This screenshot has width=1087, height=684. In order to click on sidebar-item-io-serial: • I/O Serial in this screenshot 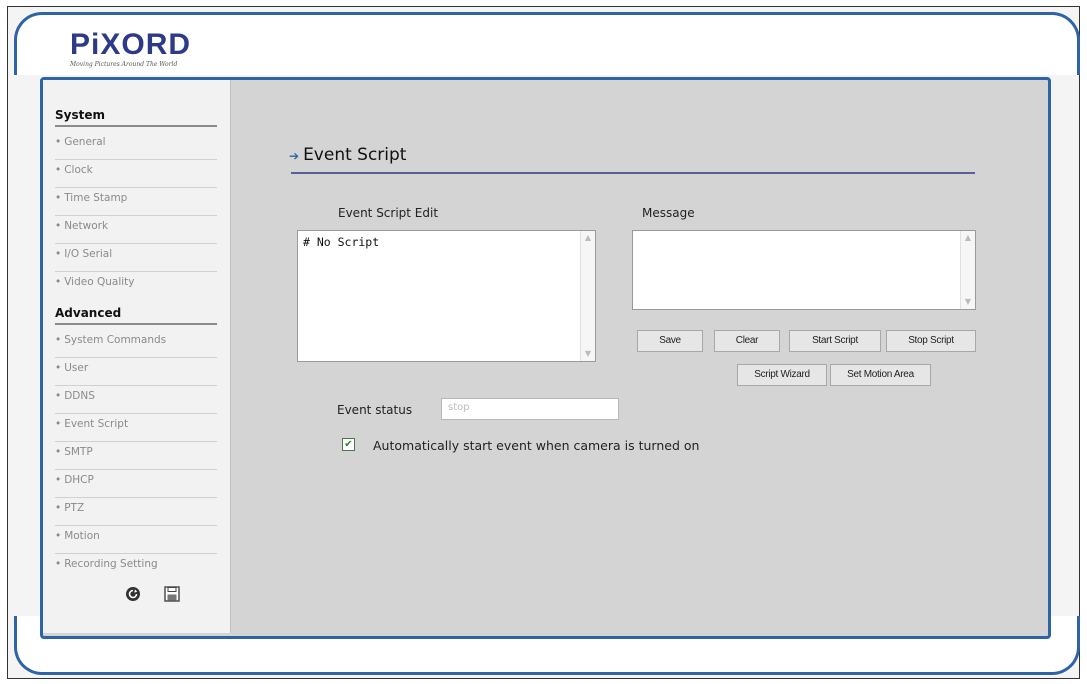, I will do `click(136, 258)`.